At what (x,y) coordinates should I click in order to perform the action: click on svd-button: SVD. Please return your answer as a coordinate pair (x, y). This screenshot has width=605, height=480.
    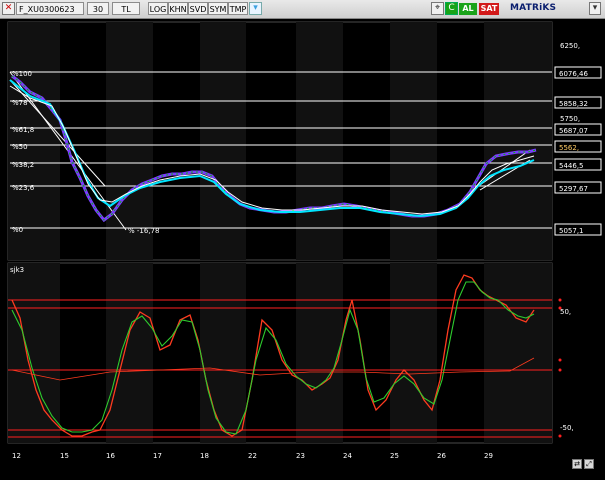
    Looking at the image, I should click on (198, 8).